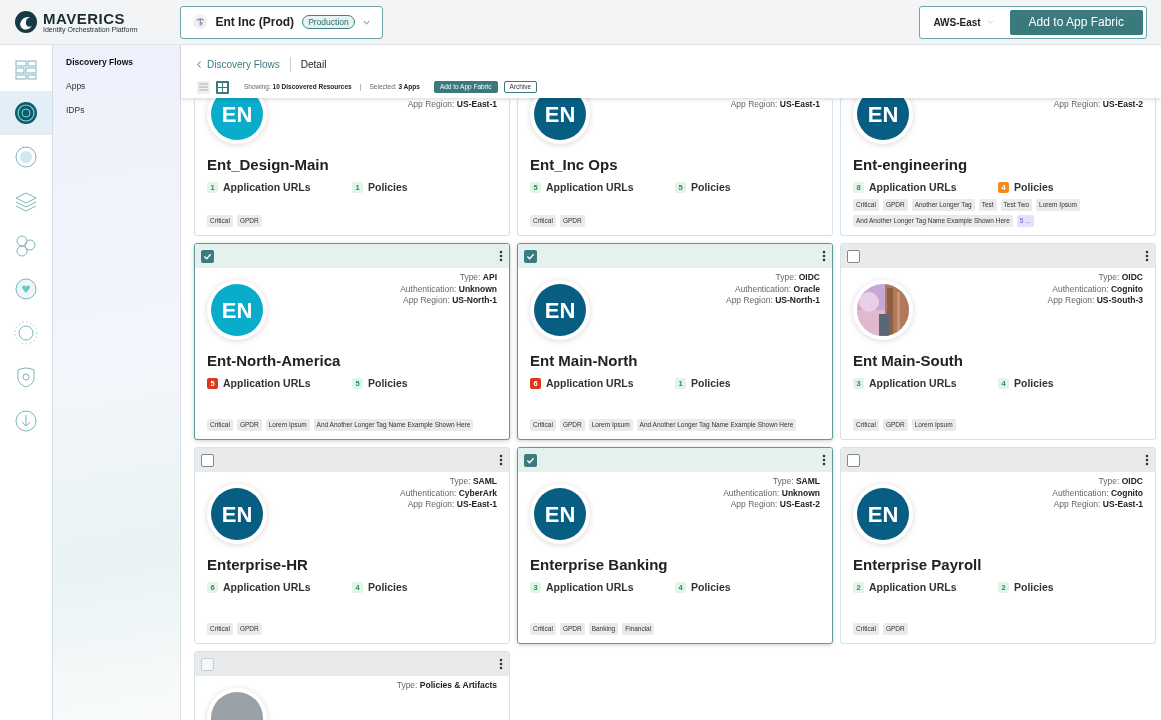 The width and height of the screenshot is (1161, 720). What do you see at coordinates (123, 62) in the screenshot?
I see `nav-item: Discovery Flows` at bounding box center [123, 62].